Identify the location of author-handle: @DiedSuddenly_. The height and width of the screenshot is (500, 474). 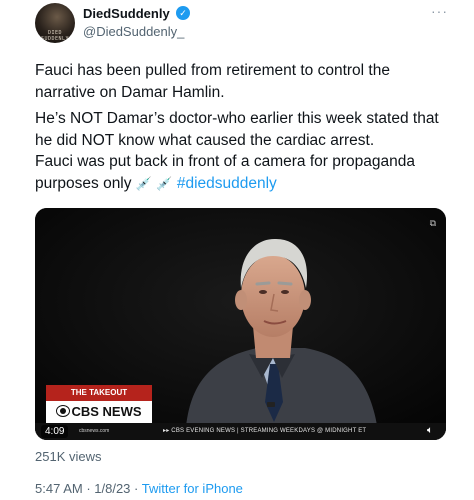
(133, 31).